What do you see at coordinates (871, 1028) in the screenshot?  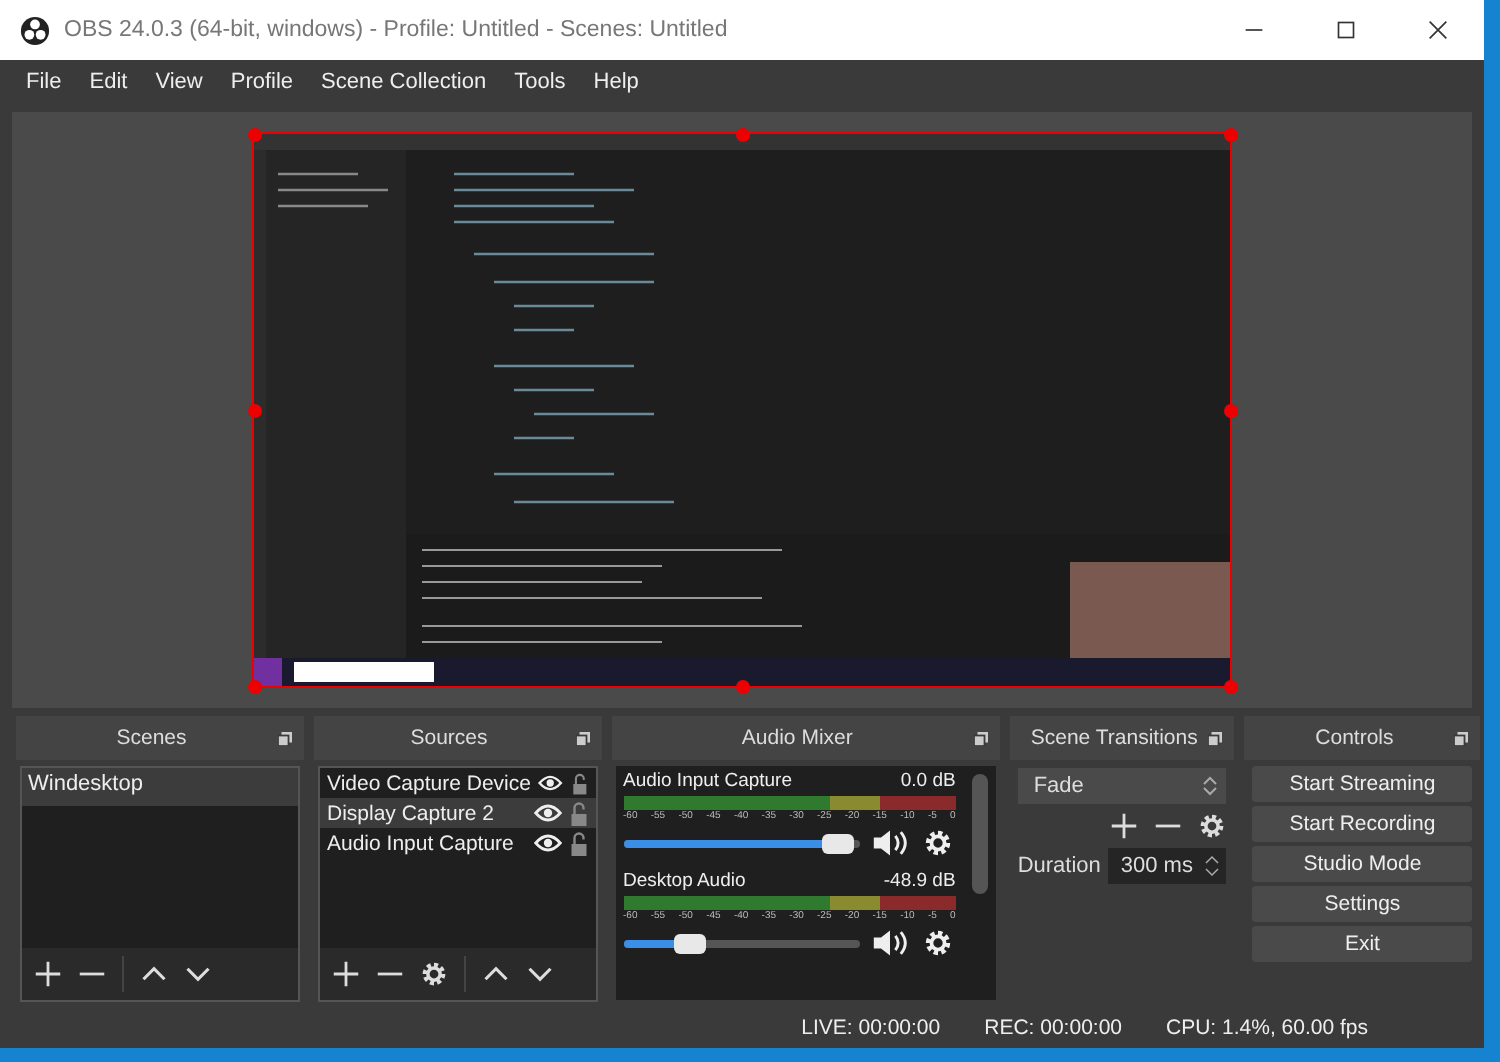 I see `live-status: LIVE: 00:00:00` at bounding box center [871, 1028].